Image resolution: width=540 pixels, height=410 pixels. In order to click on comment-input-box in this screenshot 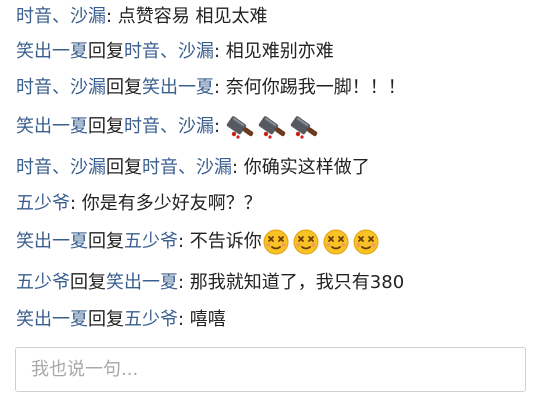, I will do `click(270, 369)`.